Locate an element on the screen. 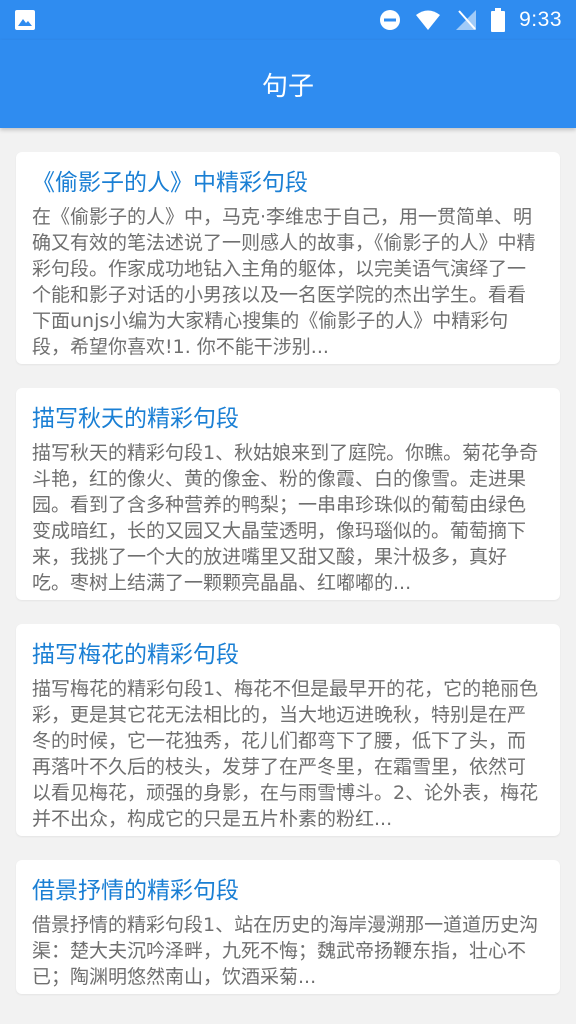 Image resolution: width=576 pixels, height=1024 pixels. gallery-notification-icon is located at coordinates (25, 20).